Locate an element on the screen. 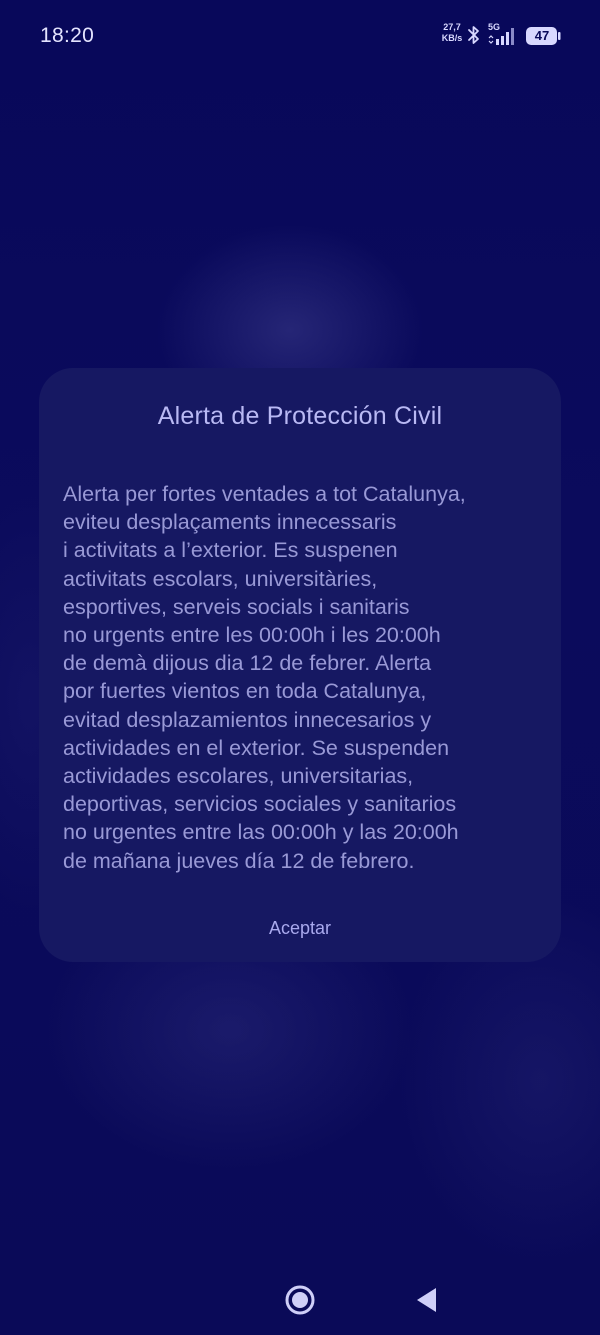  dialog-title: Alerta de Protección Civil is located at coordinates (300, 416).